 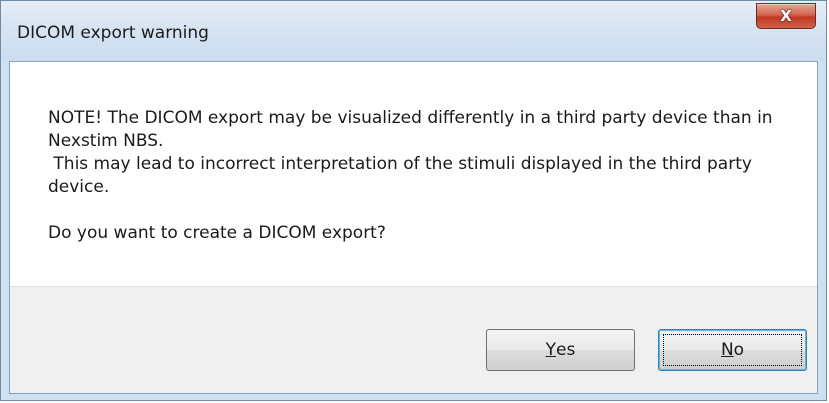 What do you see at coordinates (413, 31) in the screenshot?
I see `title-bar: DICOM export warning X` at bounding box center [413, 31].